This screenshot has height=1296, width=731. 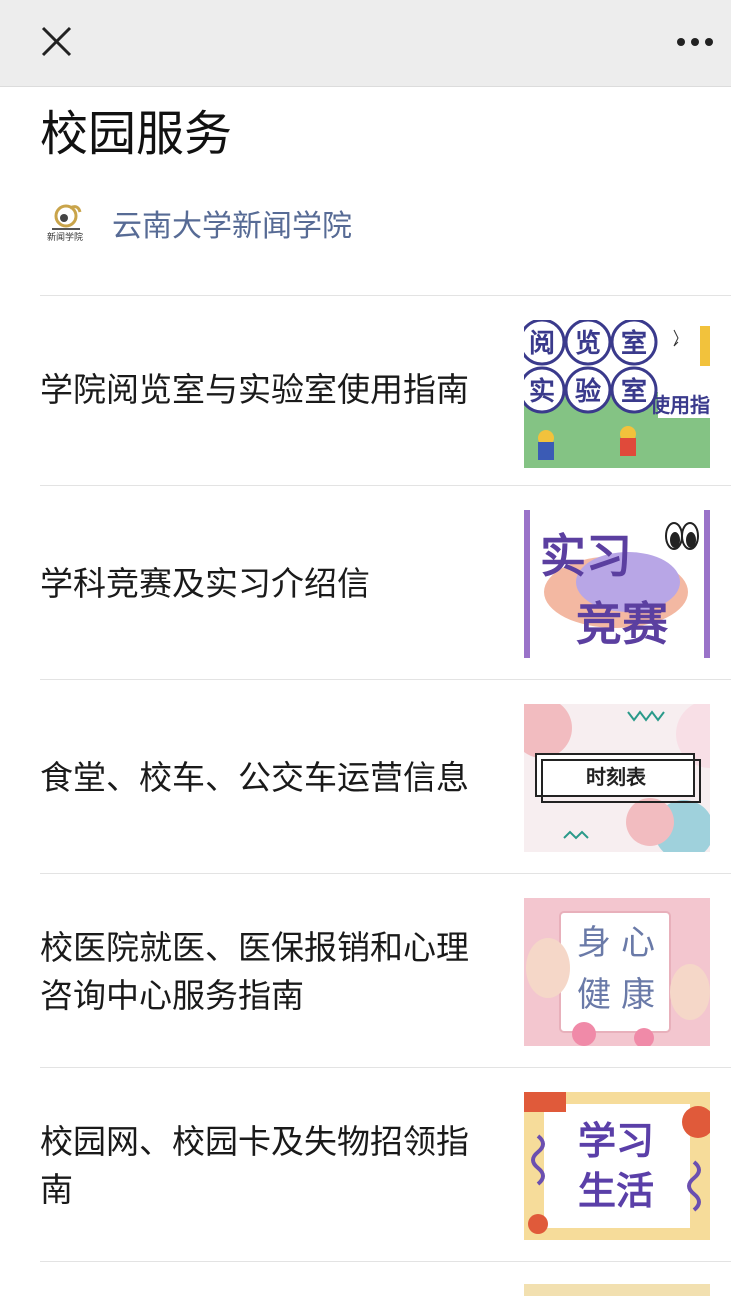 What do you see at coordinates (588, 391) in the screenshot?
I see `svg-text: 验` at bounding box center [588, 391].